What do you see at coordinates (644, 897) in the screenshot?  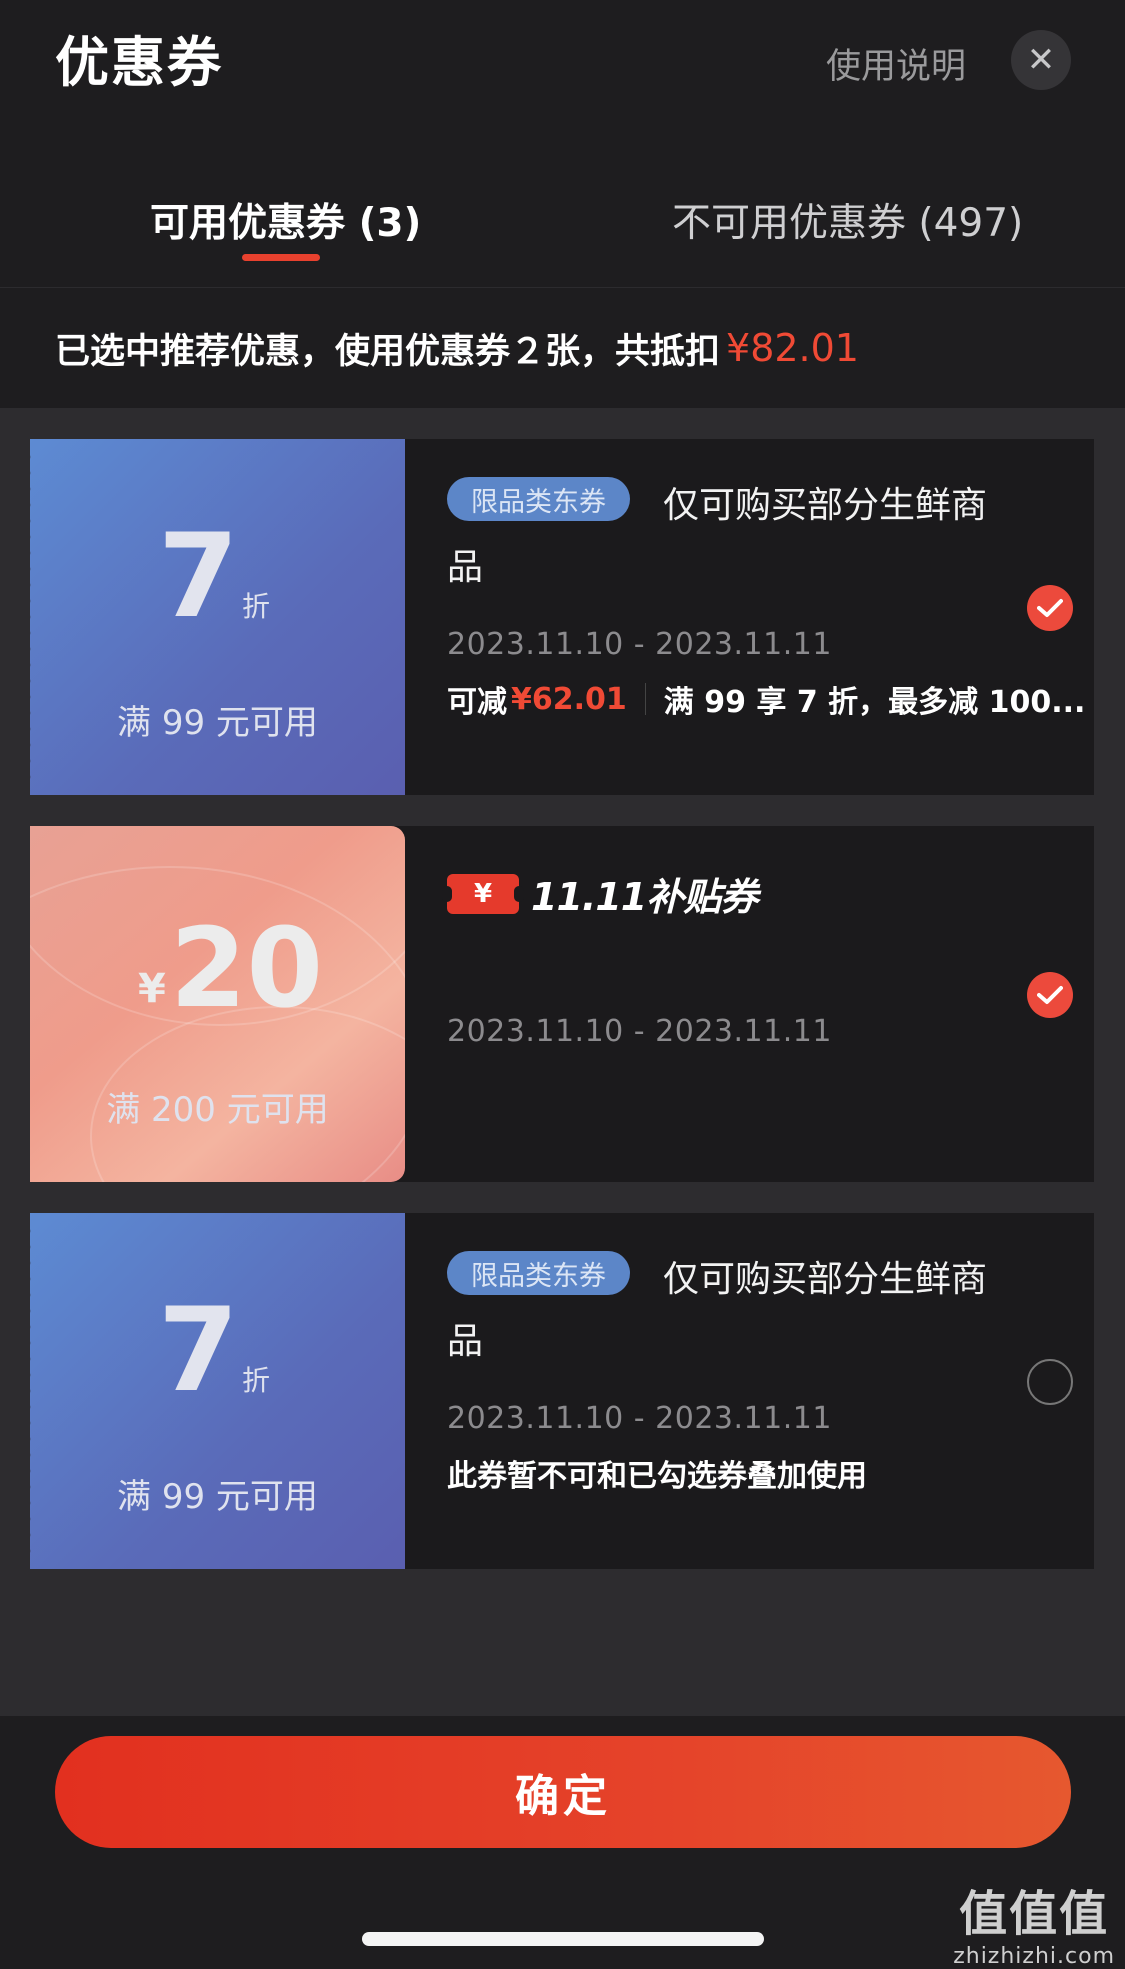 I see `brand-text: 11.11补贴券` at bounding box center [644, 897].